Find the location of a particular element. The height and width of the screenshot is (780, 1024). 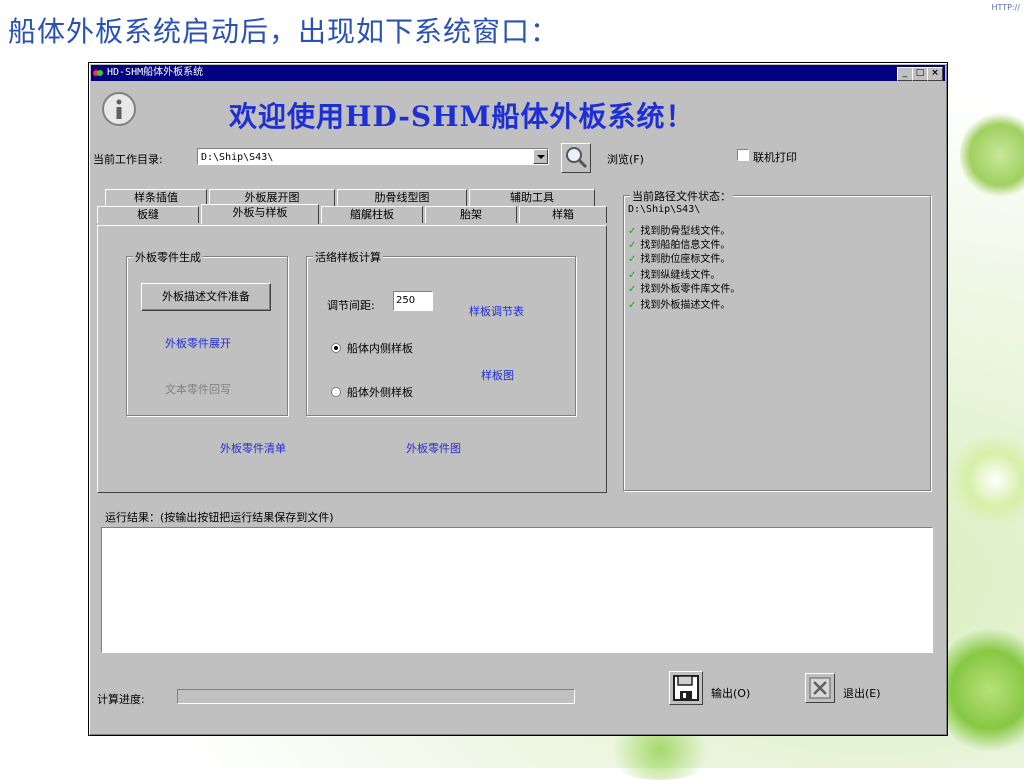

maximize-button: □ is located at coordinates (920, 74).